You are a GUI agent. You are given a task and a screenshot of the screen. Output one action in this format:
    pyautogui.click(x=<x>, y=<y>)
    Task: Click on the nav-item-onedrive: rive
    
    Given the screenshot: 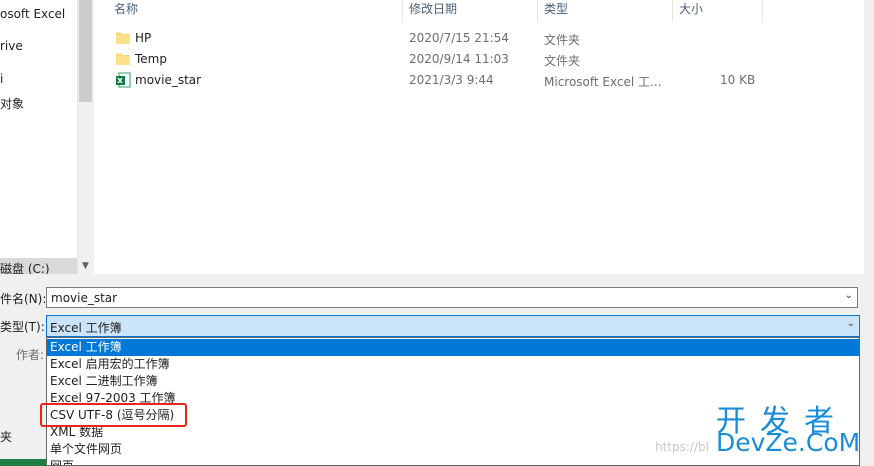 What is the action you would take?
    pyautogui.click(x=11, y=46)
    